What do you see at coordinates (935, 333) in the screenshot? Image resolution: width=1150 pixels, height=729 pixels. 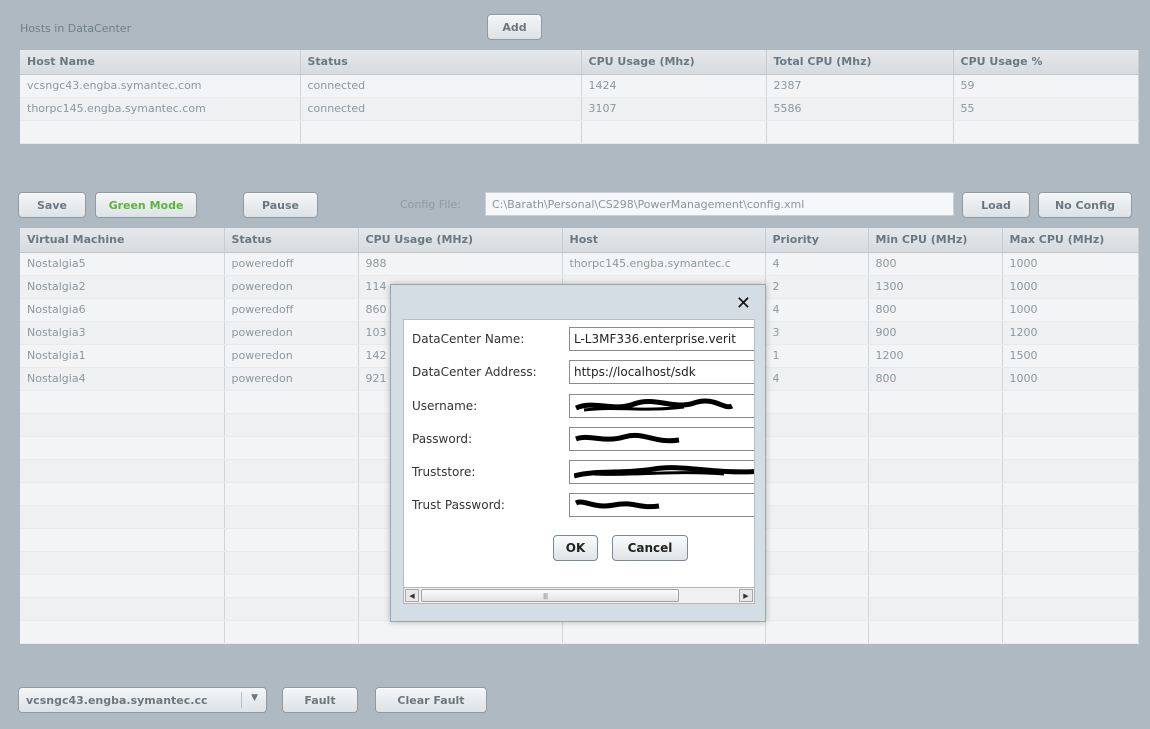 I see `table-cell: 900` at bounding box center [935, 333].